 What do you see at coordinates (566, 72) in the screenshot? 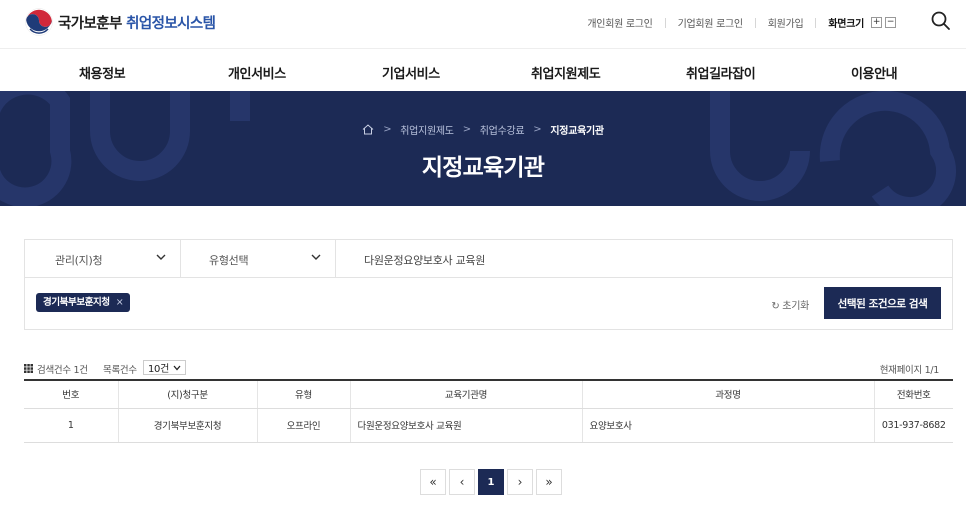
I see `nav-support-system: 취업지원제도` at bounding box center [566, 72].